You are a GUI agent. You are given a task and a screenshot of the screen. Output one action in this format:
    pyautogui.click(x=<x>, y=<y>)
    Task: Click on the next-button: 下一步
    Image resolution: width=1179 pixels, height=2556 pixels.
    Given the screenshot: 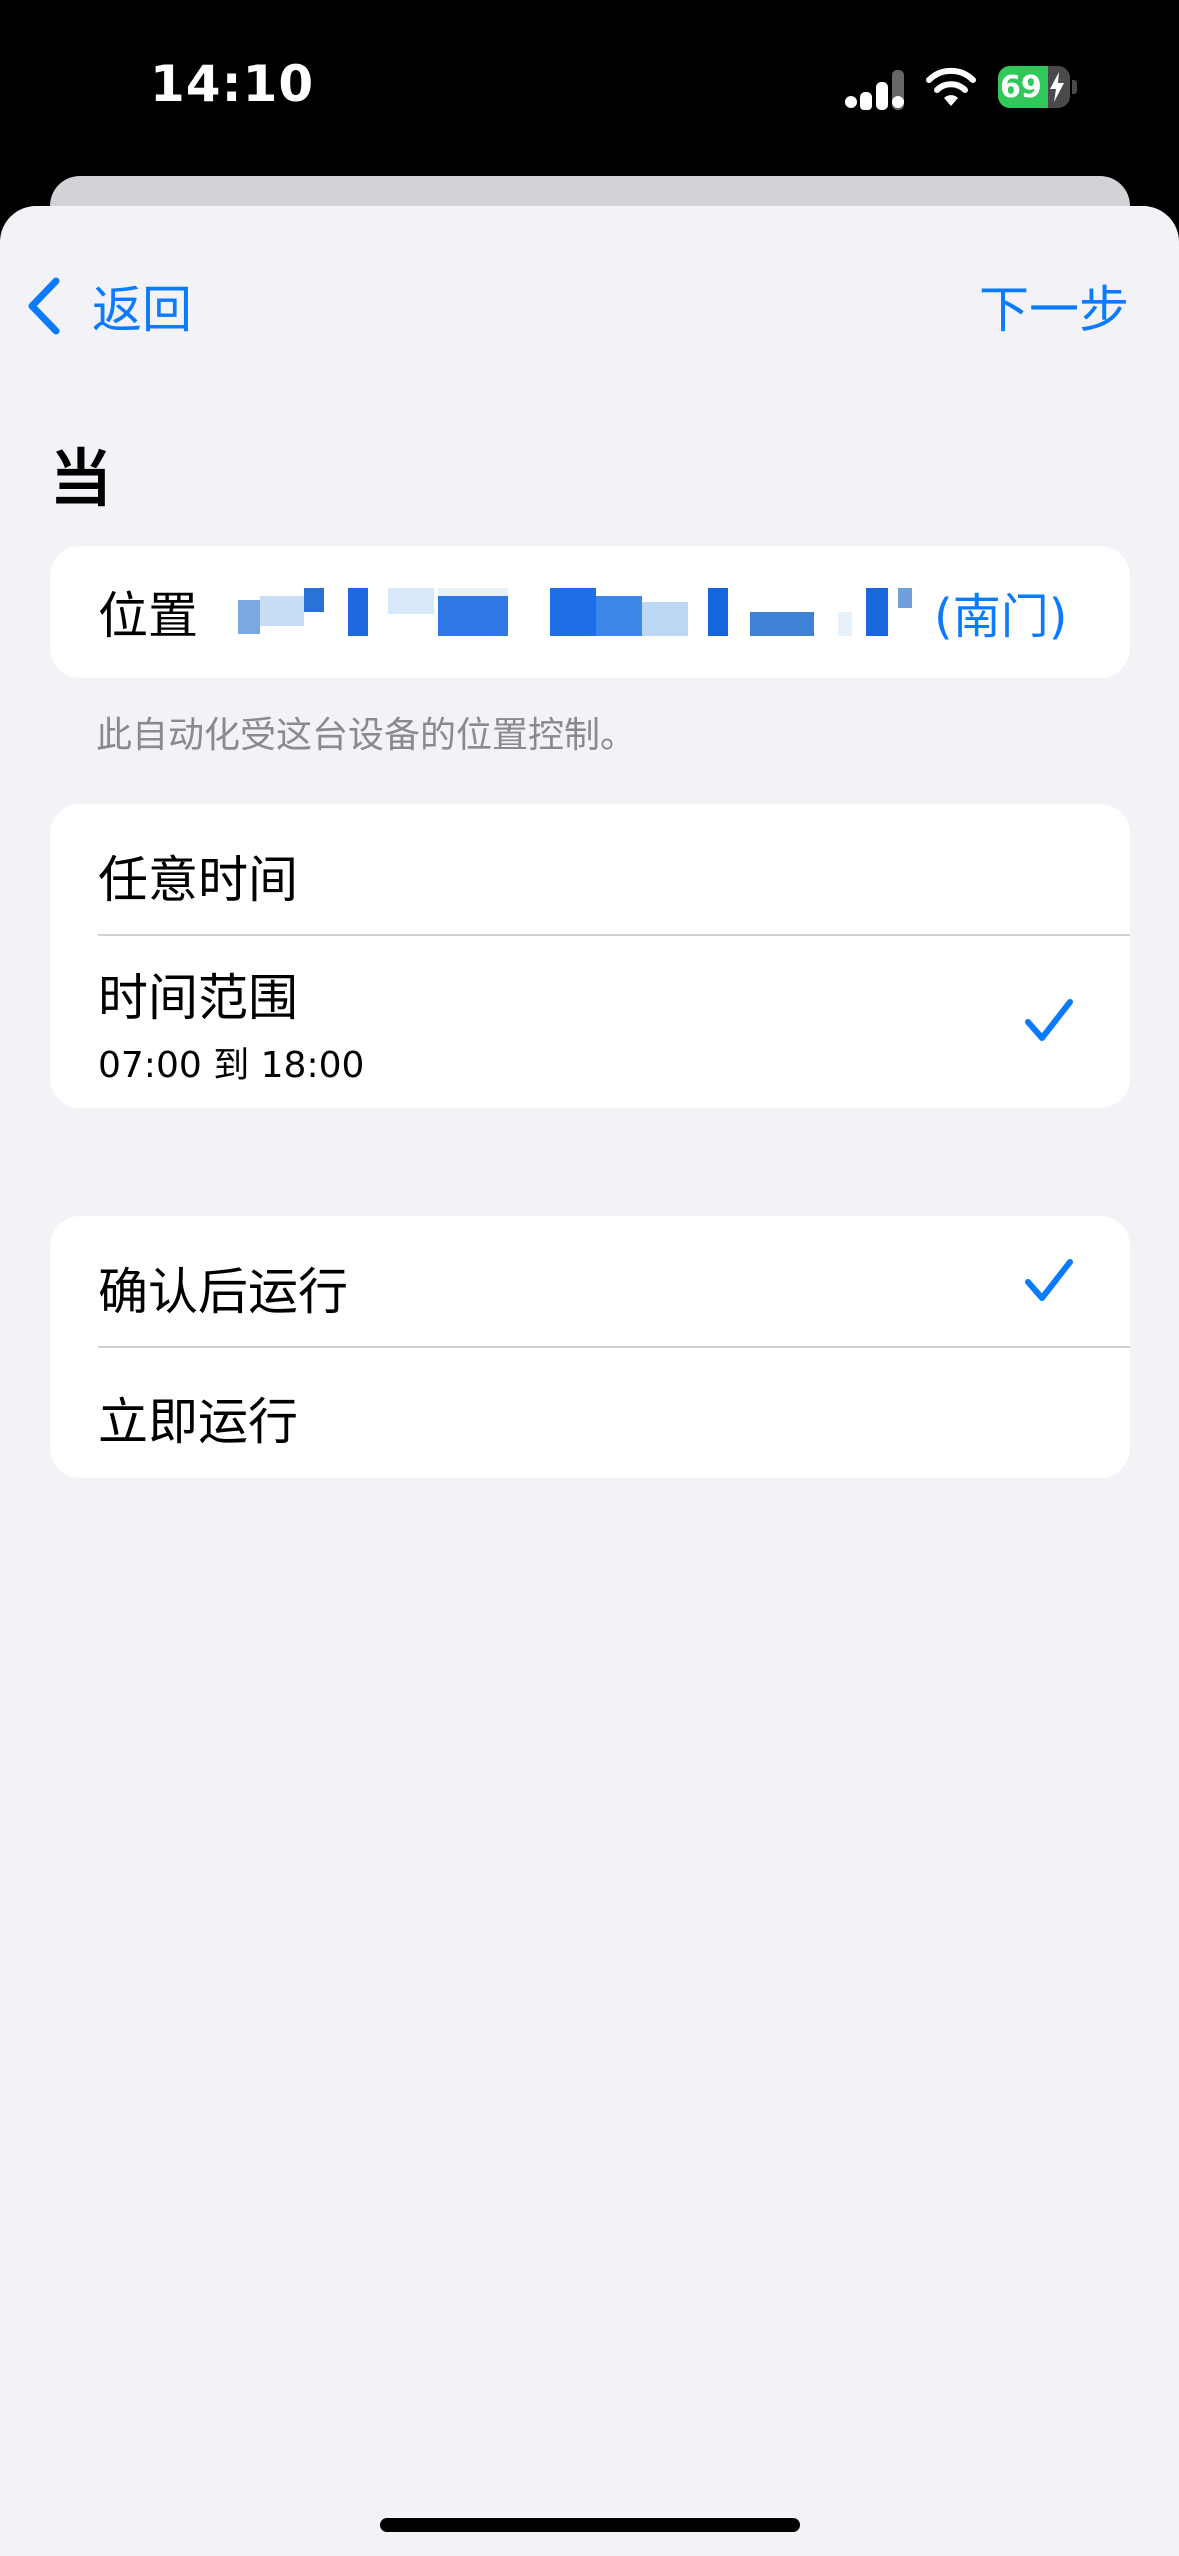 What is the action you would take?
    pyautogui.click(x=1054, y=306)
    